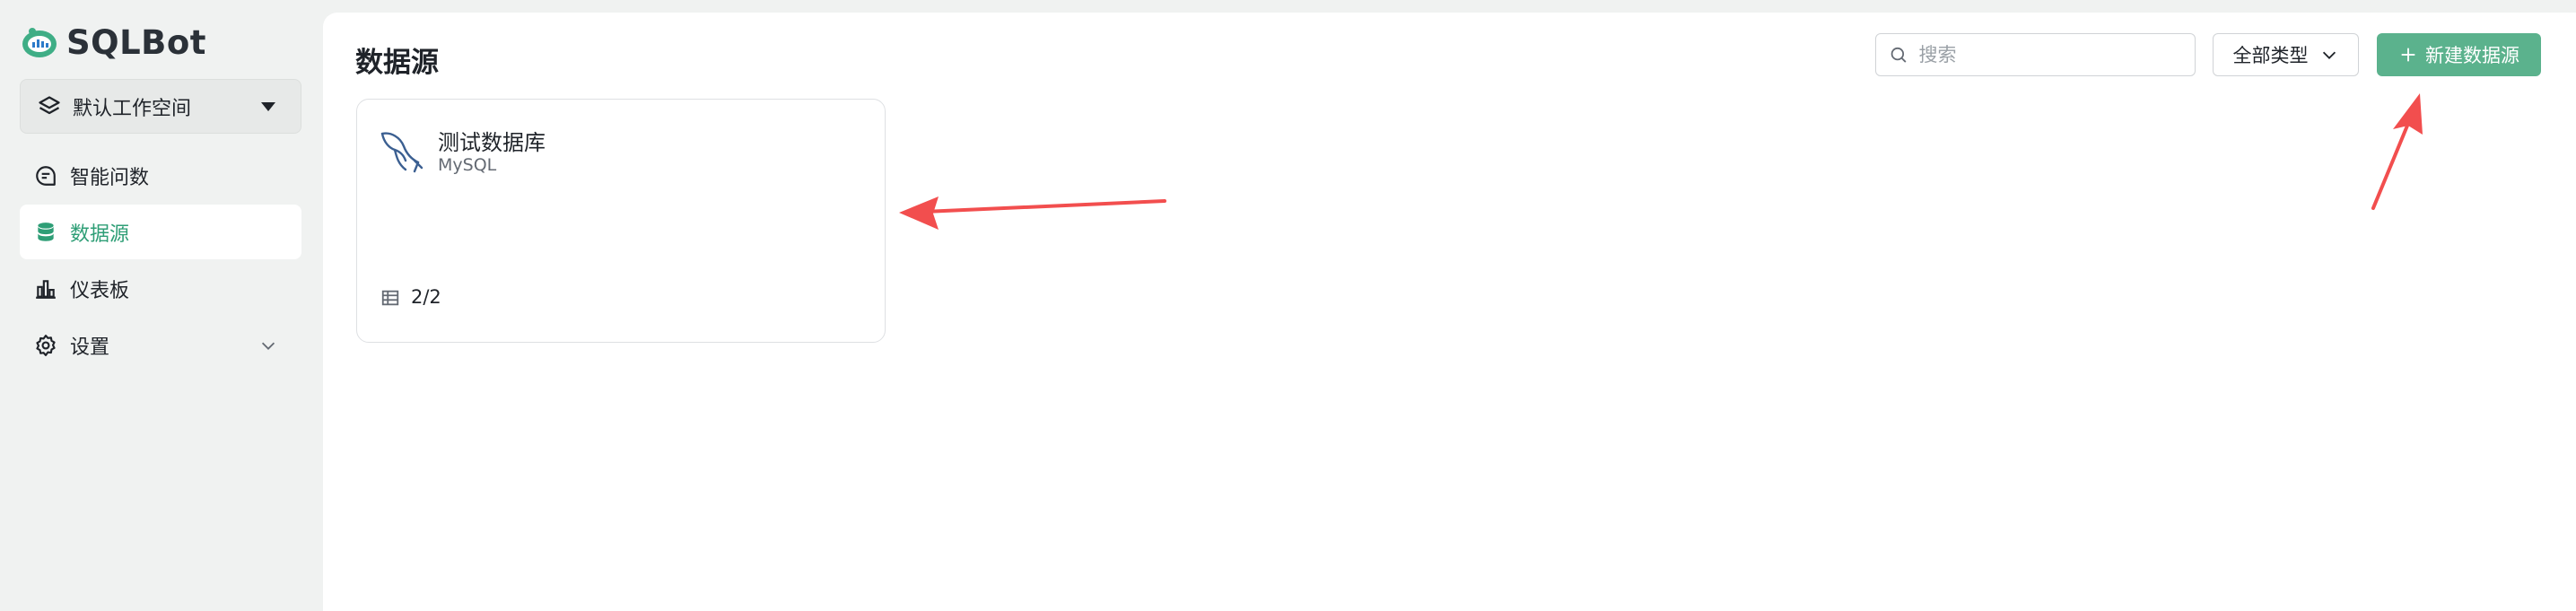  What do you see at coordinates (100, 234) in the screenshot?
I see `sidebar-item-label: 数据源` at bounding box center [100, 234].